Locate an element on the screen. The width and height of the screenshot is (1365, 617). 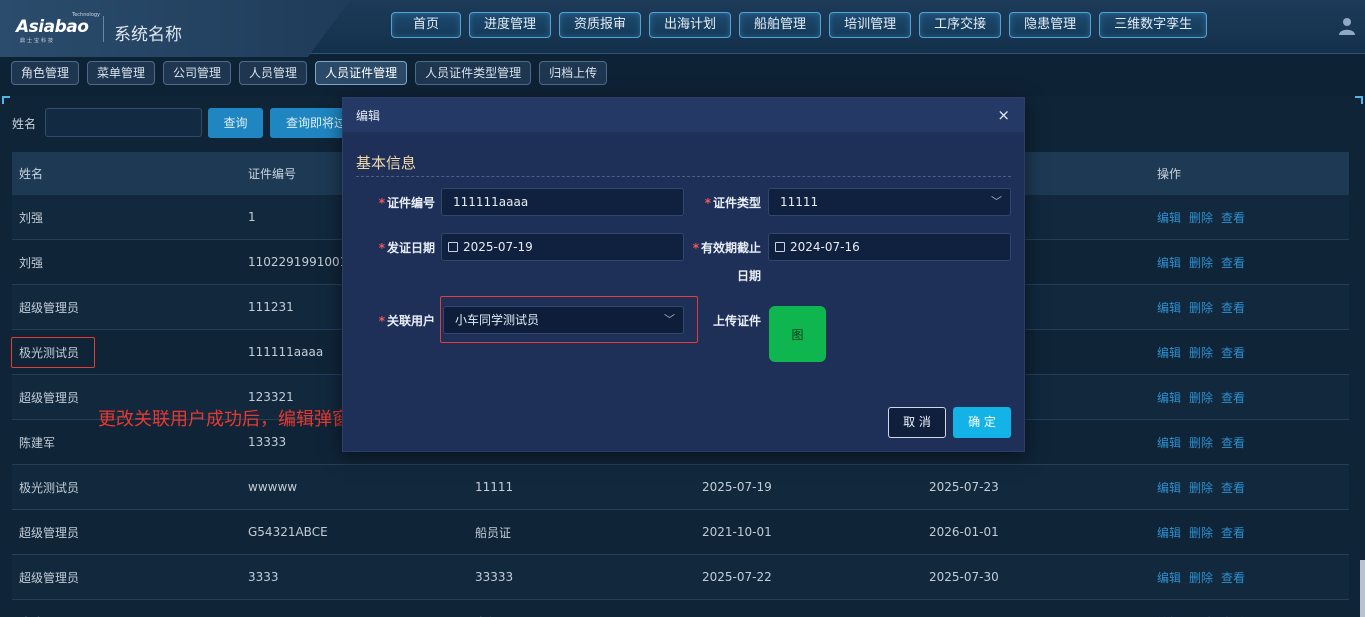
table-cell: 刘强 is located at coordinates (31, 217).